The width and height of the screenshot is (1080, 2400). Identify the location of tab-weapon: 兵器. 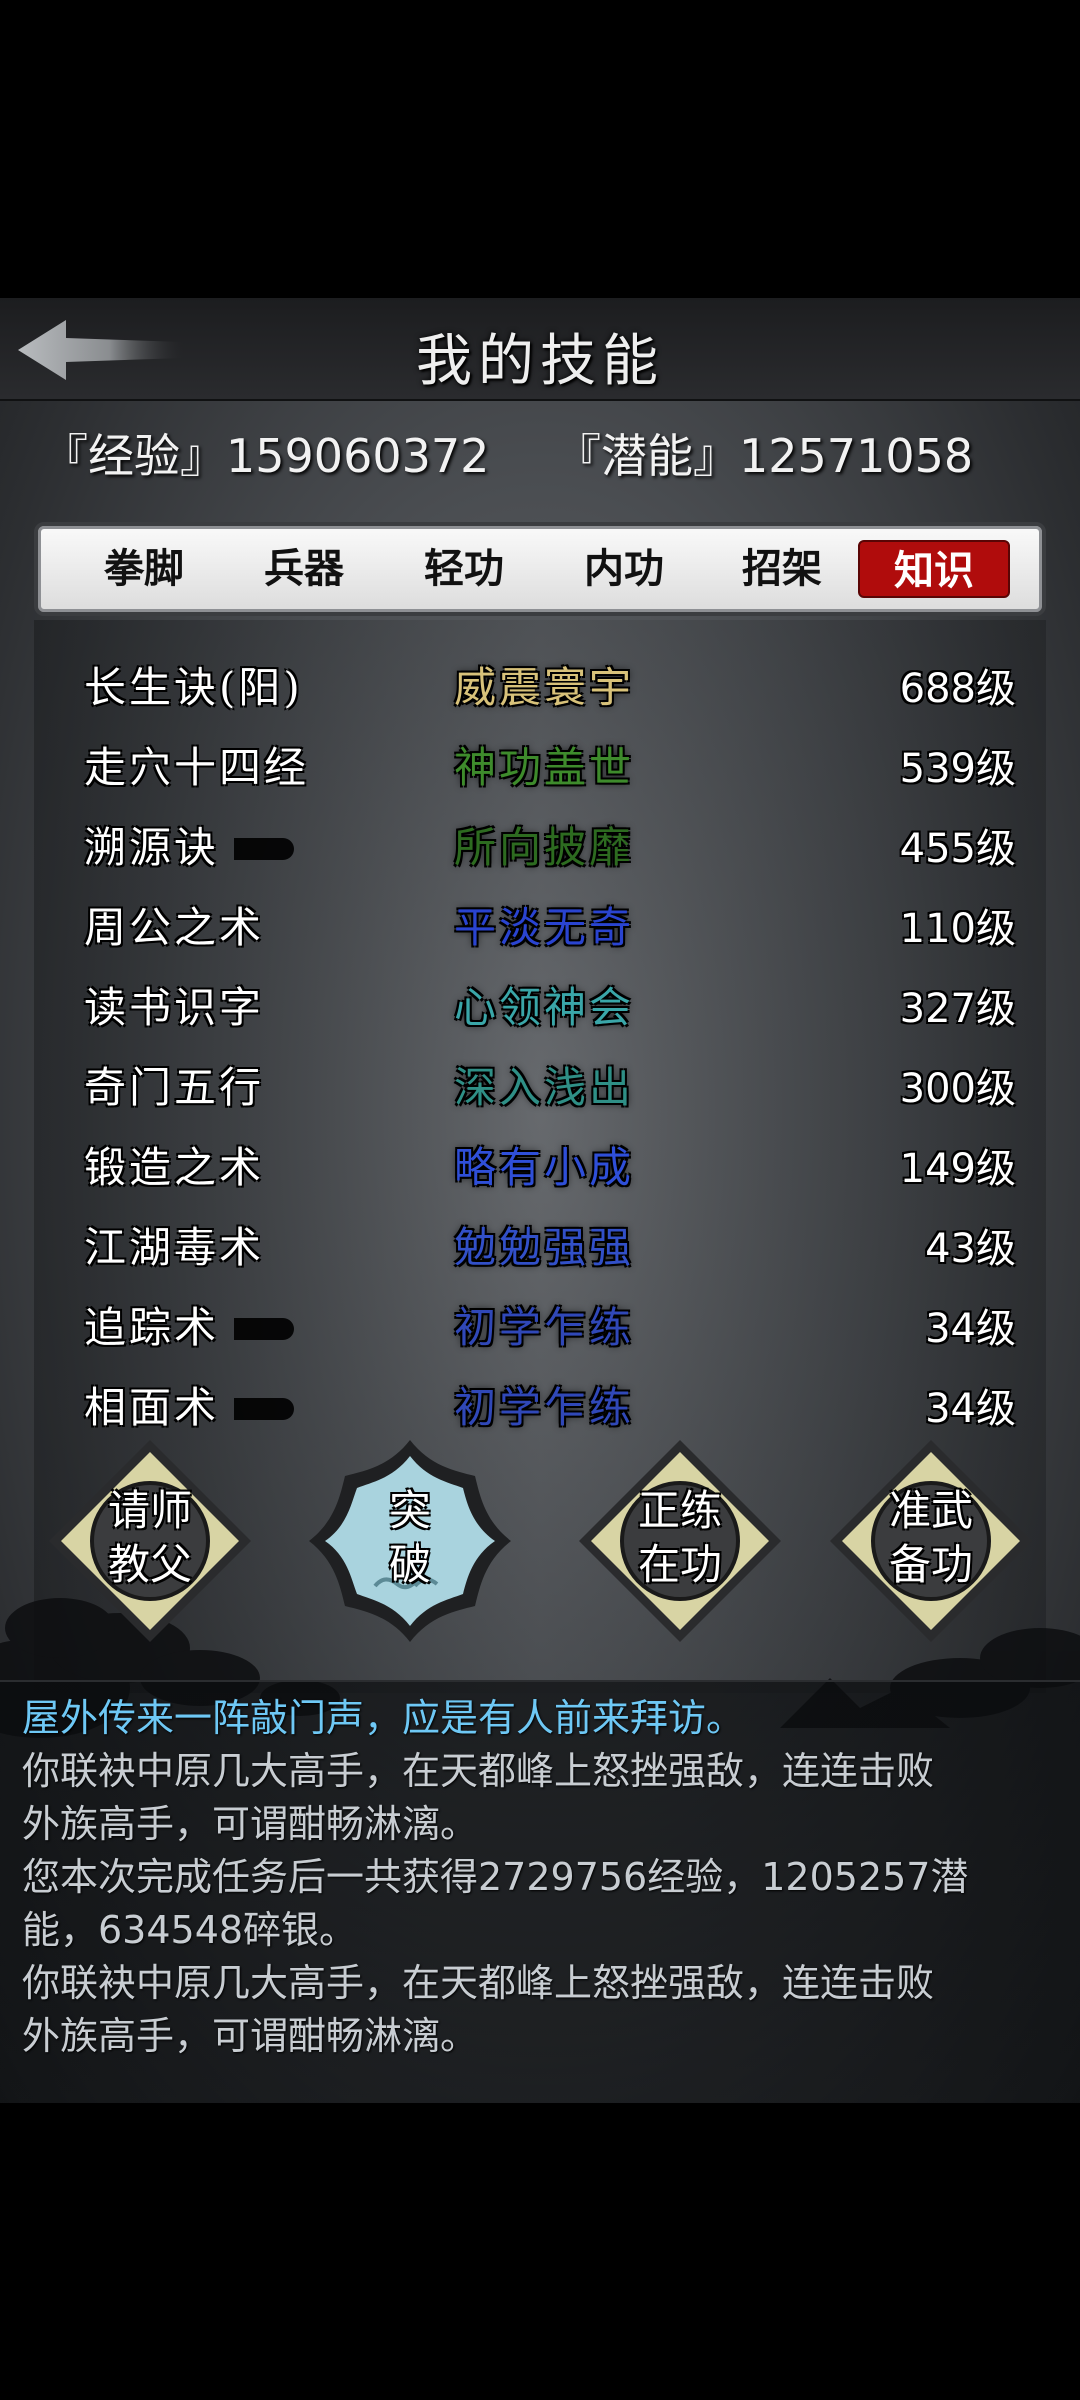
(304, 569).